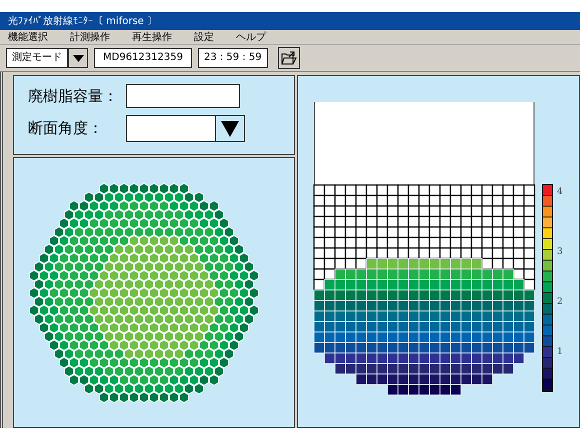 This screenshot has height=438, width=580. What do you see at coordinates (560, 252) in the screenshot?
I see `scale-label: 3` at bounding box center [560, 252].